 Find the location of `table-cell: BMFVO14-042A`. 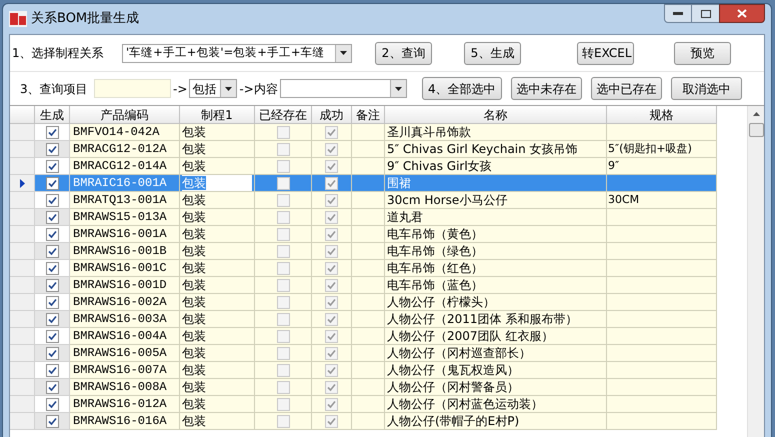

table-cell: BMFVO14-042A is located at coordinates (125, 132).